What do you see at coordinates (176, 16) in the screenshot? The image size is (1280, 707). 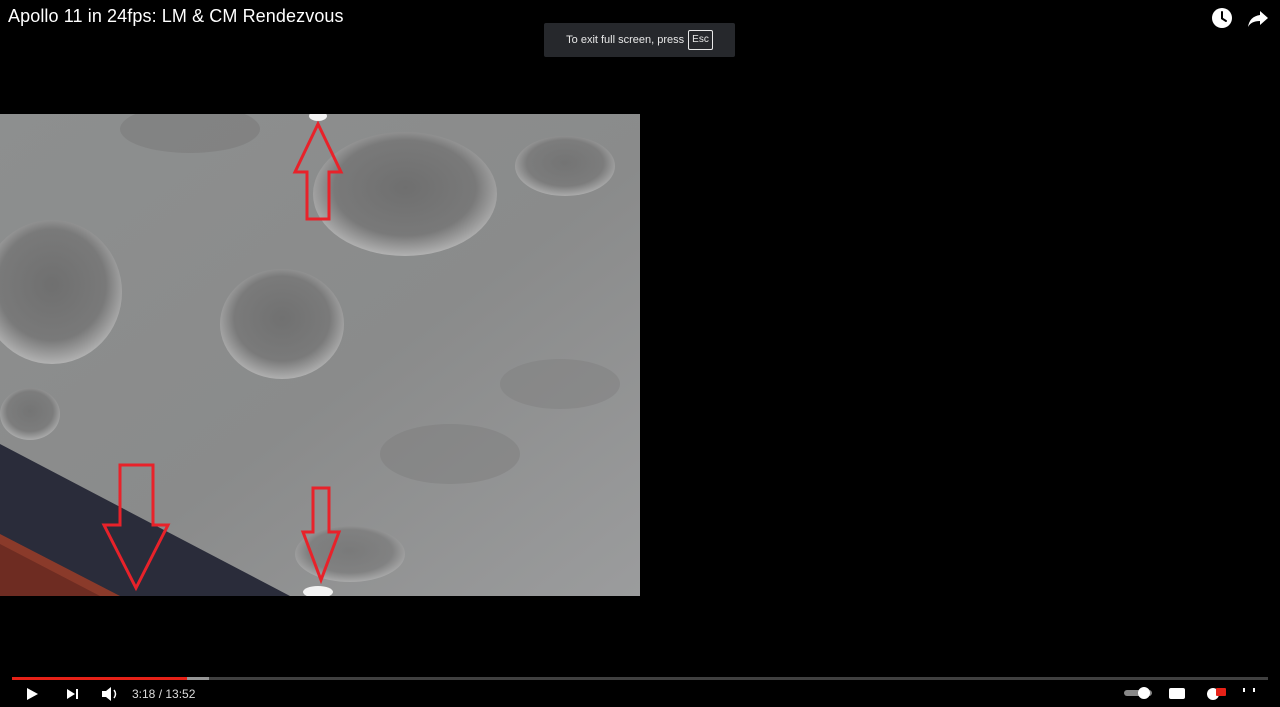 I see `video-title: Apollo 11 in 24fps: LM & CM Rendezvous` at bounding box center [176, 16].